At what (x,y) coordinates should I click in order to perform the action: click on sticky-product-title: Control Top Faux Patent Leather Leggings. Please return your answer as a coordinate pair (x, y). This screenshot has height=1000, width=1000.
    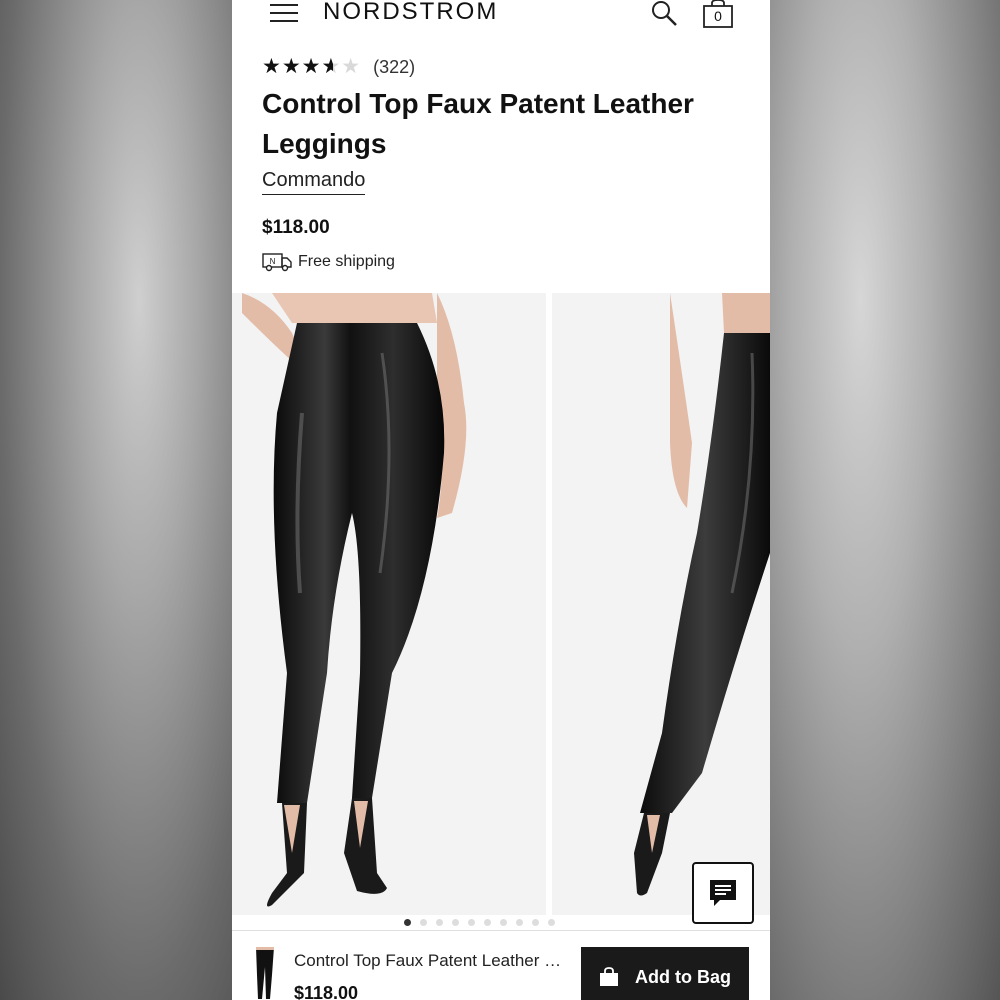
    Looking at the image, I should click on (429, 960).